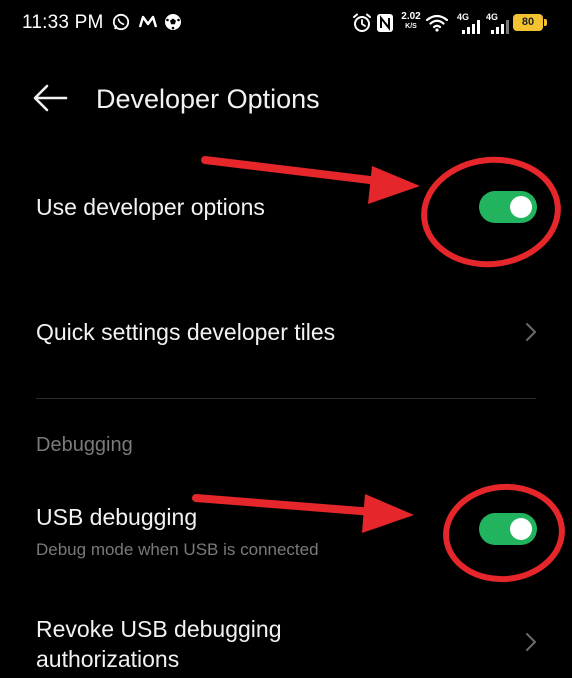  I want to click on status-bar: 11:33 PM 2.02 K/S 4G 4G 80, so click(286, 25).